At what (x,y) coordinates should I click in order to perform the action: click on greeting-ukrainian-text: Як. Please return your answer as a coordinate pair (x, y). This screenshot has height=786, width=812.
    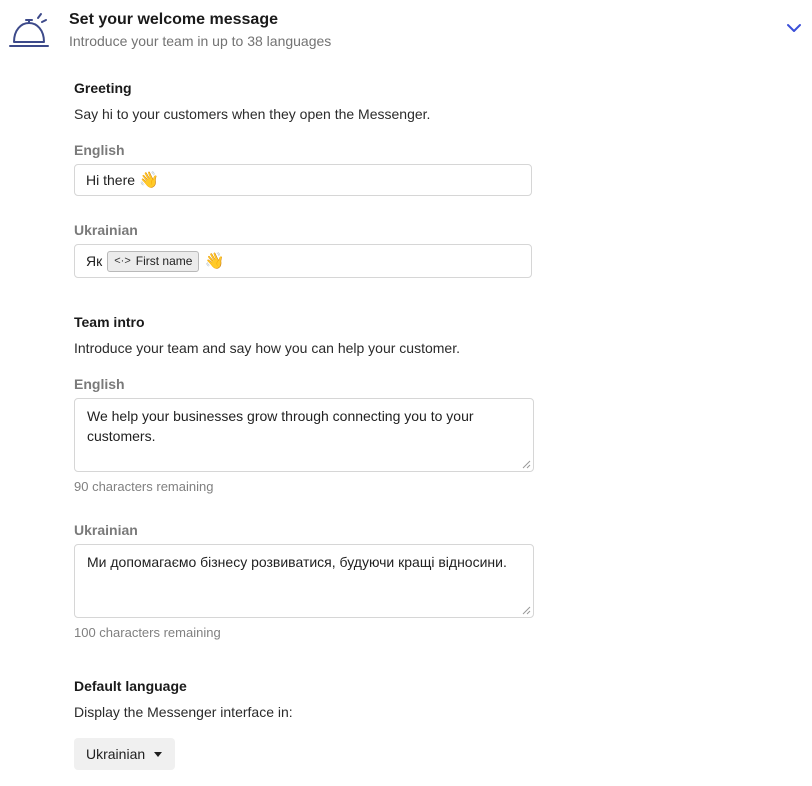
    Looking at the image, I should click on (94, 261).